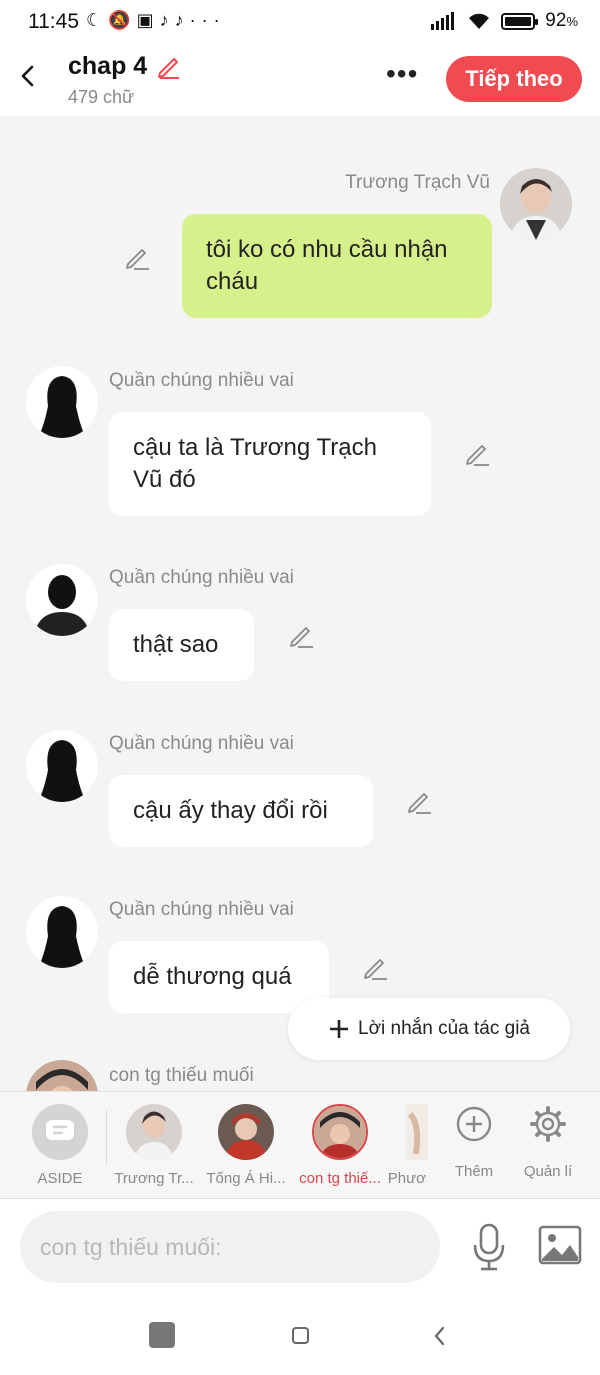  I want to click on message-bubble: cậu ta là Trương Trạch Vũ đó, so click(270, 464).